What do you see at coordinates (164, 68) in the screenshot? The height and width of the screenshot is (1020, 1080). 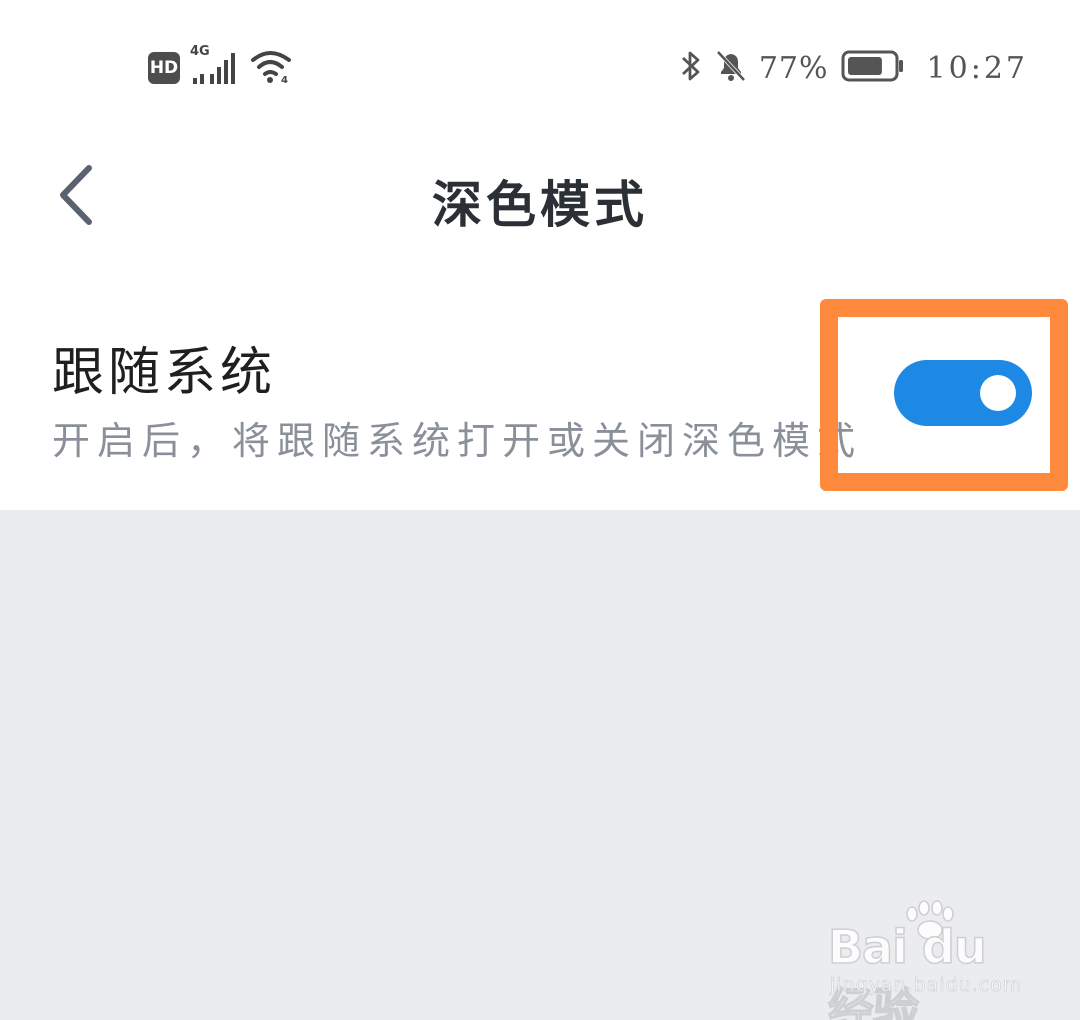 I see `hd-icon: HD` at bounding box center [164, 68].